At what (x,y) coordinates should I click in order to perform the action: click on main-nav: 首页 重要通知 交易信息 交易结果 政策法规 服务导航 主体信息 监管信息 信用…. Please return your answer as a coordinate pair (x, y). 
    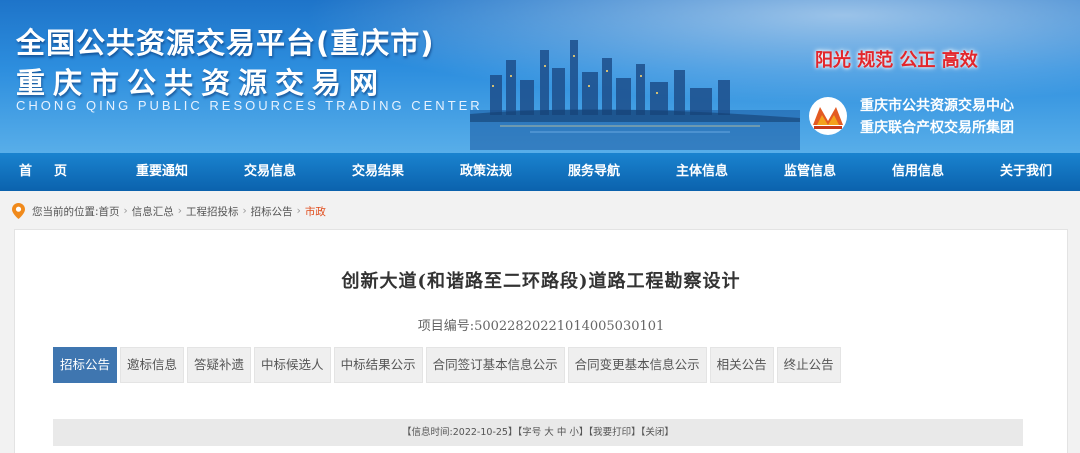
    Looking at the image, I should click on (540, 172).